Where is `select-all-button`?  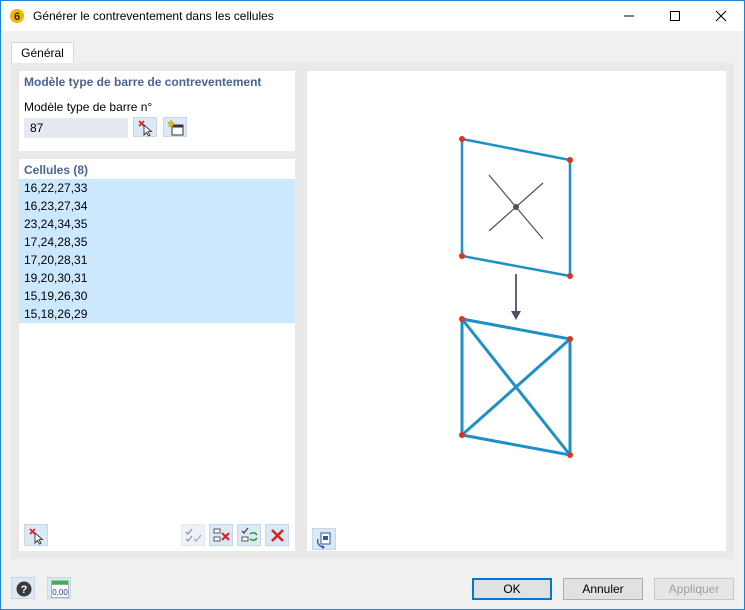
select-all-button is located at coordinates (193, 535).